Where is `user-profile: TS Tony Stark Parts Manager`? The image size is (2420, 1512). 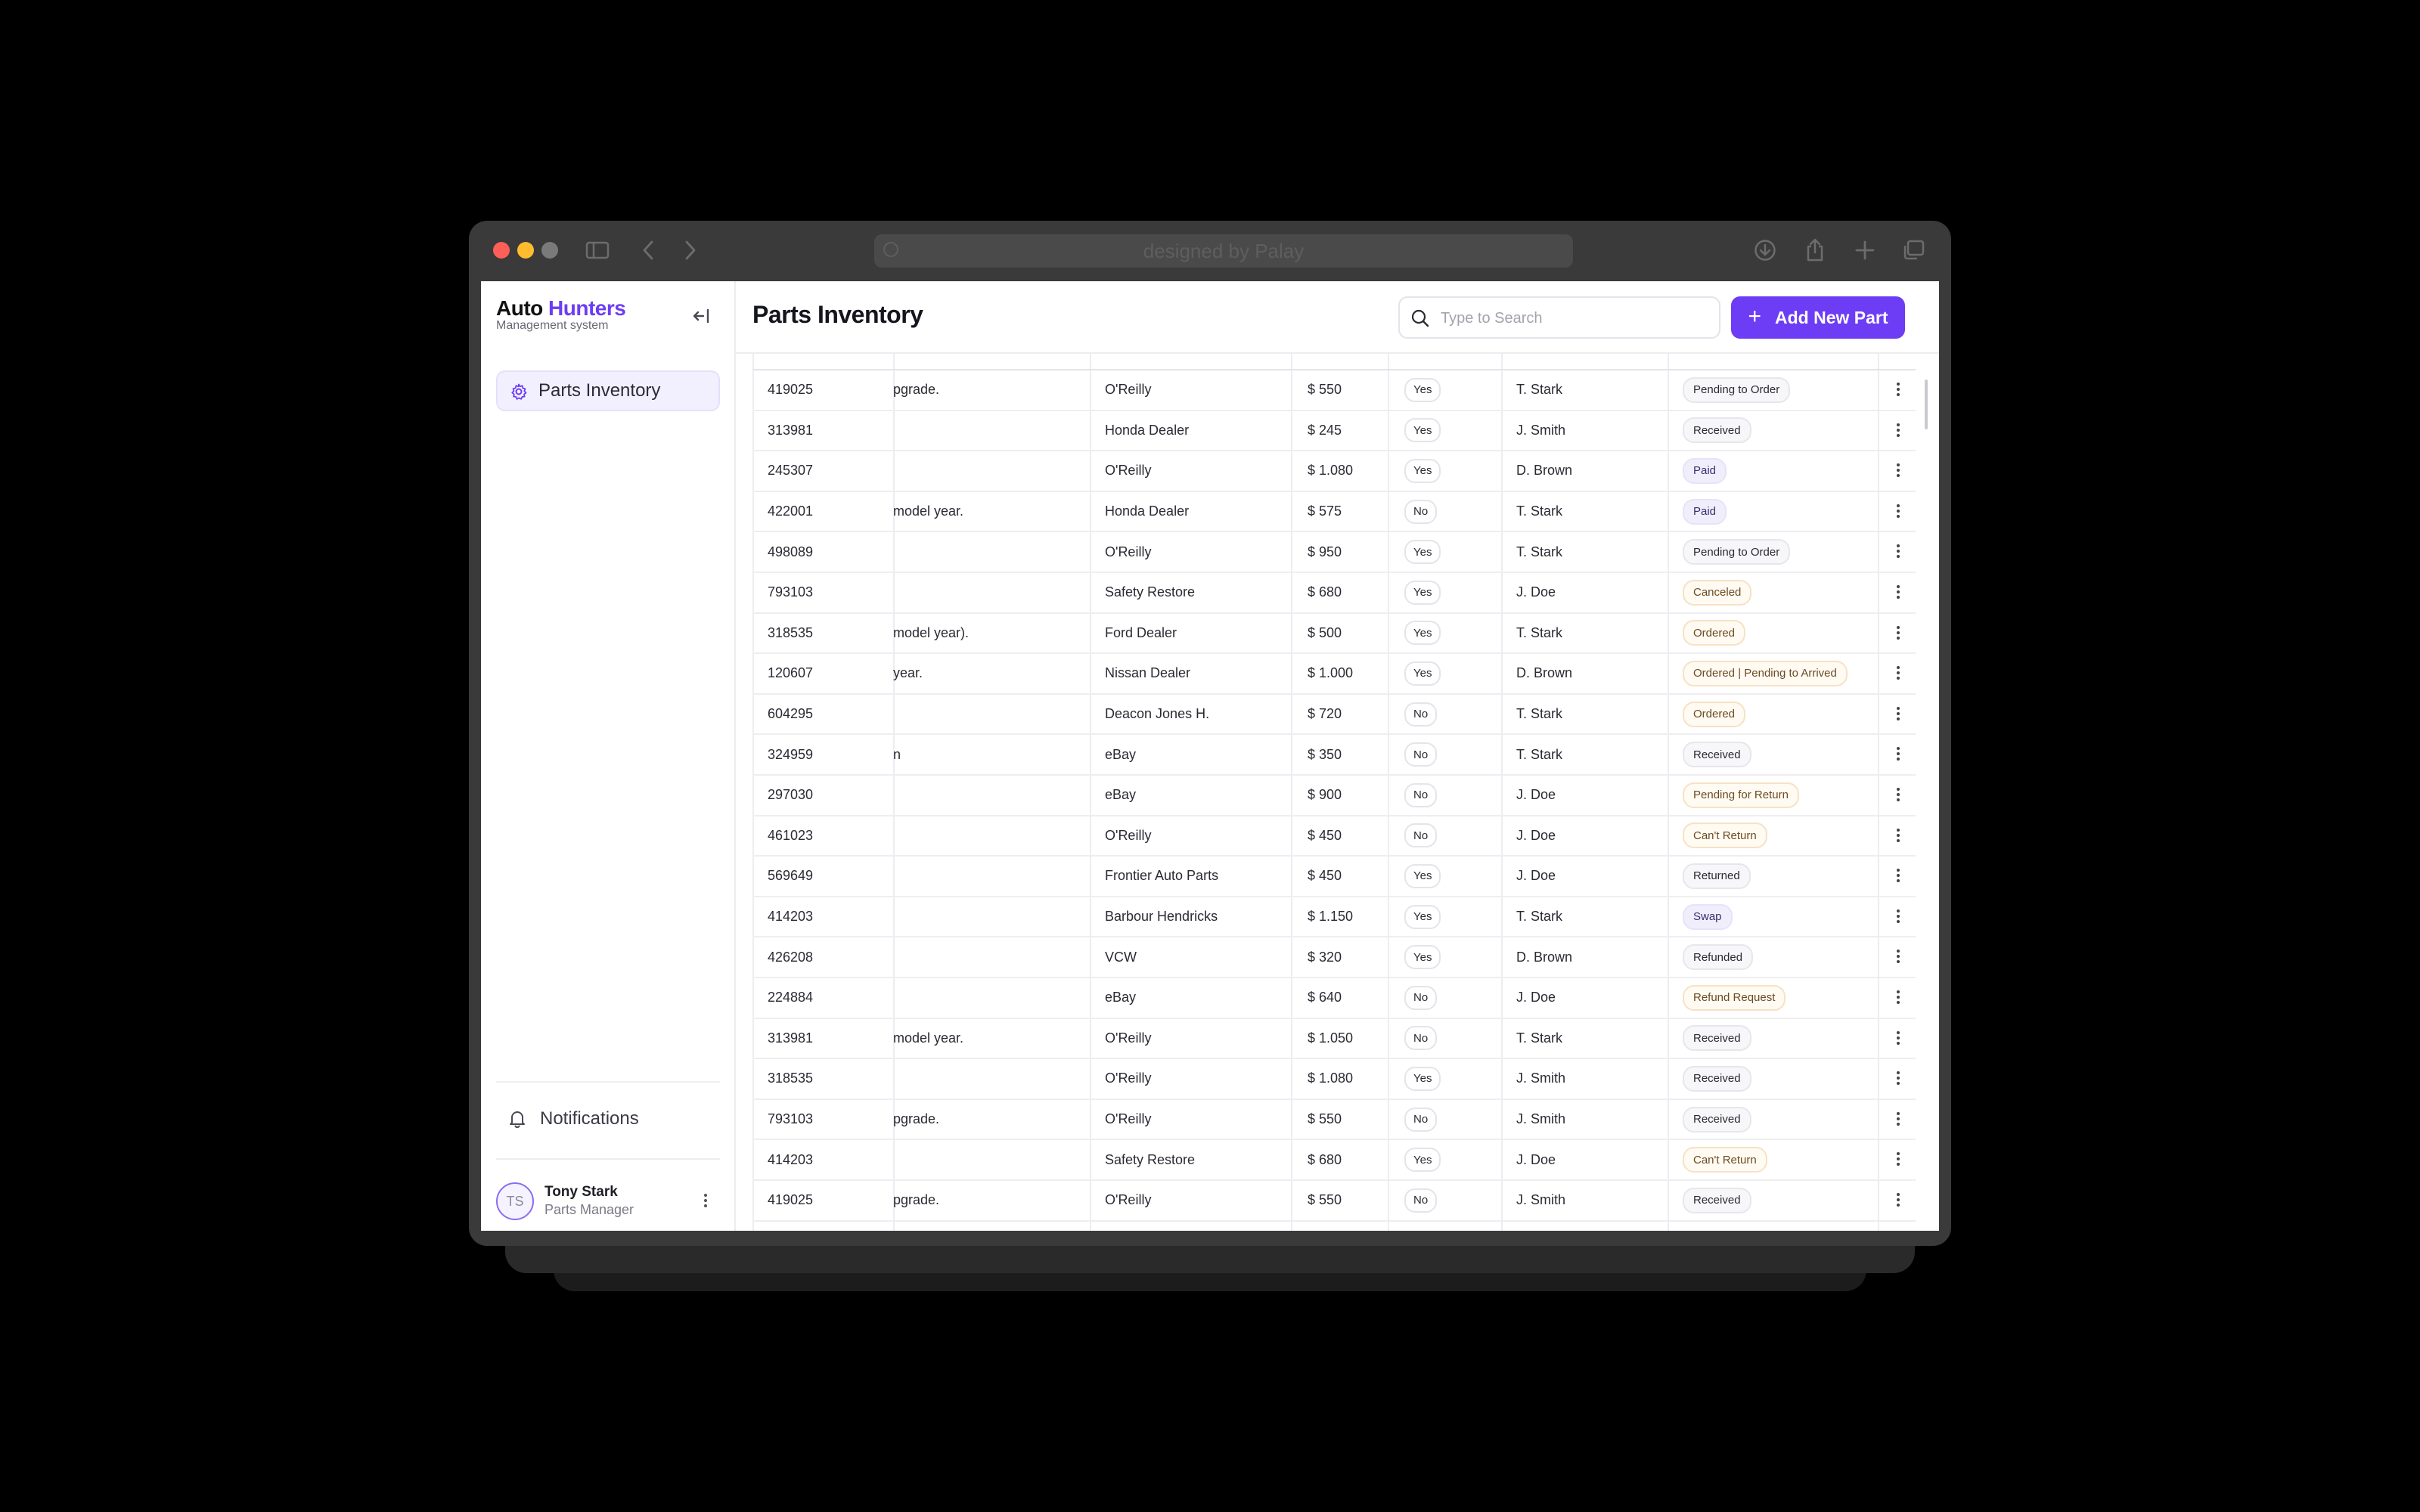
user-profile: TS Tony Stark Parts Manager is located at coordinates (608, 1202).